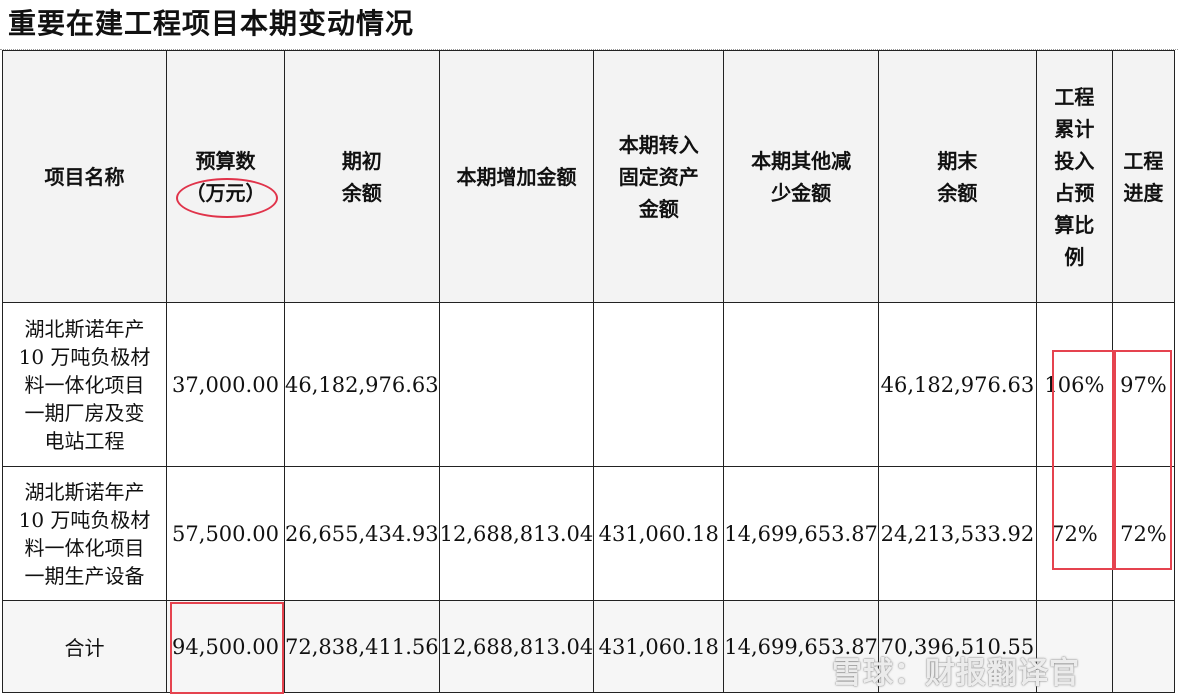 The width and height of the screenshot is (1178, 700). Describe the element at coordinates (801, 533) in the screenshot. I see `decrease-cell: 14,699,653.87` at that location.